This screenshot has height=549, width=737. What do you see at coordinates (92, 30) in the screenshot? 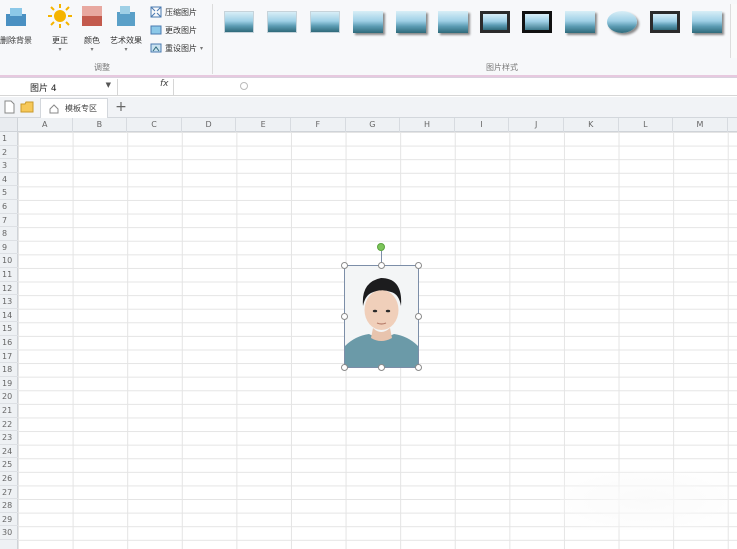
I see `color-button: 颜色 ▾` at bounding box center [92, 30].